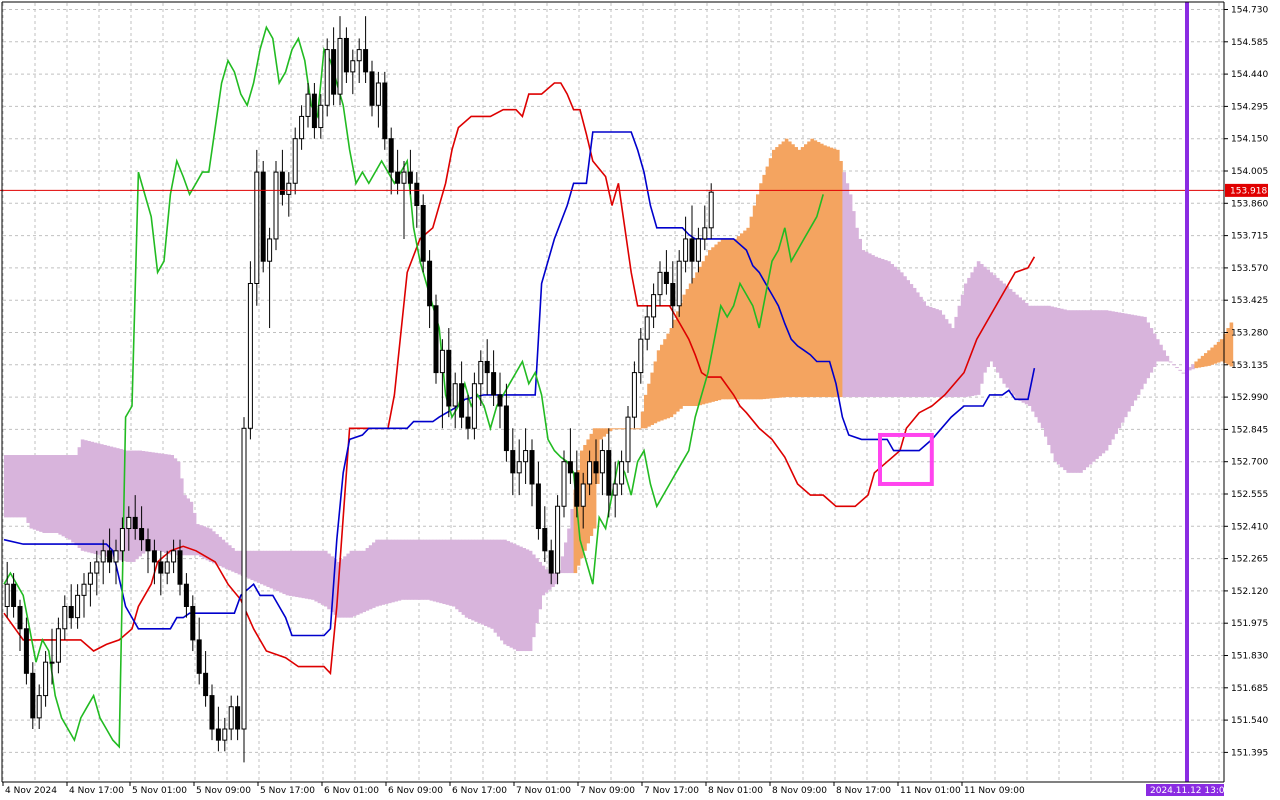 This screenshot has width=1280, height=800. Describe the element at coordinates (1249, 334) in the screenshot. I see `y-tick-label: 153.280` at that location.